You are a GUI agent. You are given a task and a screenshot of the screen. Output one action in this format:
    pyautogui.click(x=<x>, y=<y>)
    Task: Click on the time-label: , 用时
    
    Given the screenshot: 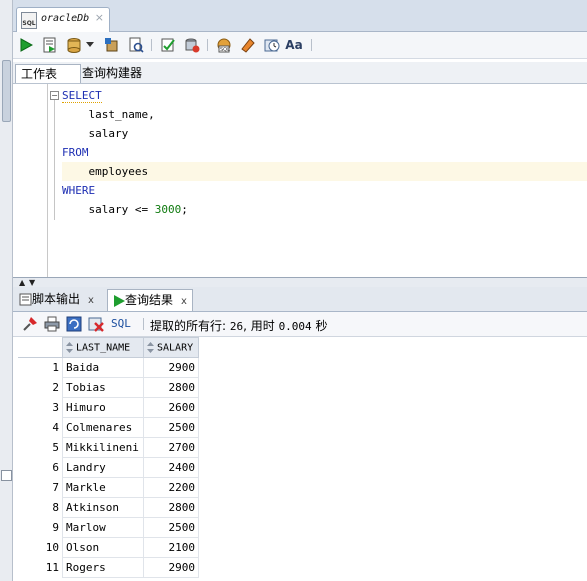 What is the action you would take?
    pyautogui.click(x=261, y=326)
    